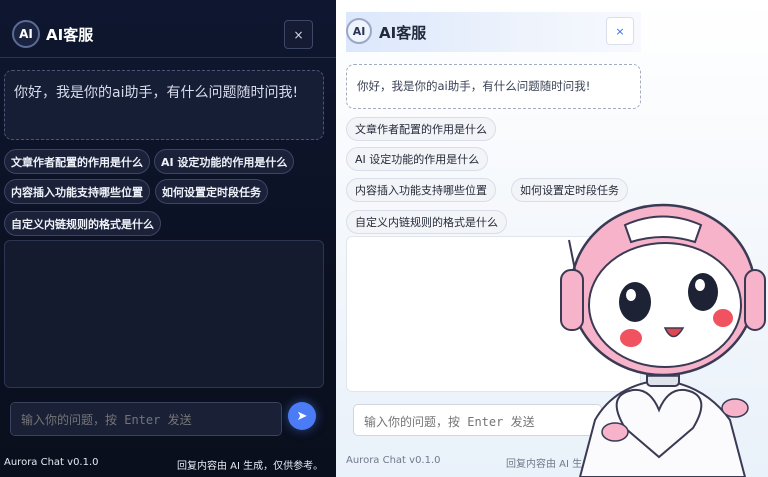 The image size is (768, 477). Describe the element at coordinates (250, 466) in the screenshot. I see `disclaimer-text: 回复内容由 AI 生成，仅供参考。` at that location.